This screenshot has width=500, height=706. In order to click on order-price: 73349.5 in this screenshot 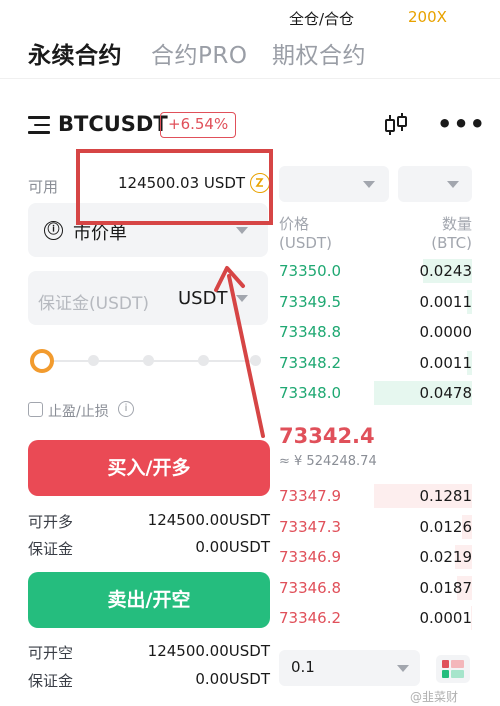, I will do `click(310, 301)`.